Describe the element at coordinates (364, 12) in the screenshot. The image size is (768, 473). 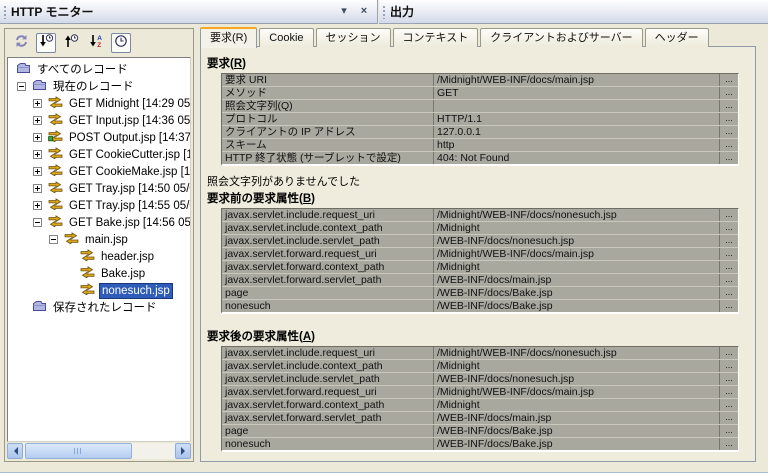
I see `close-window-icon: ×` at that location.